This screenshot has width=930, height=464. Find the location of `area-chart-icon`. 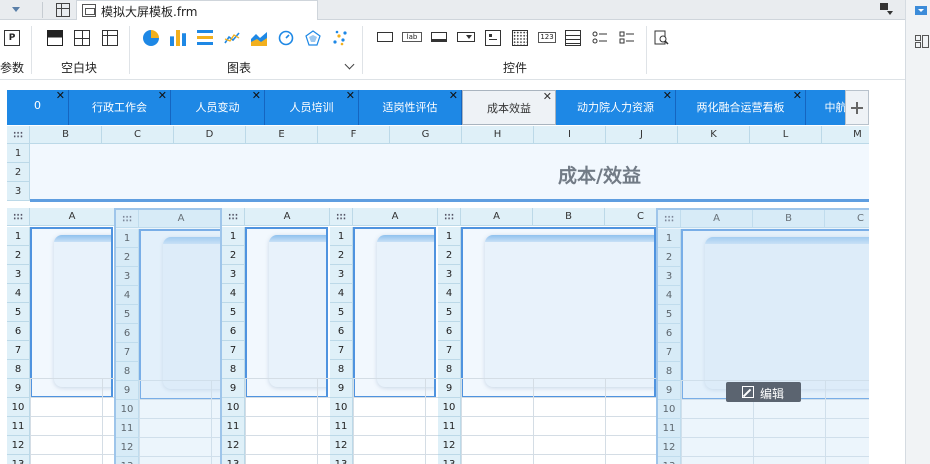

area-chart-icon is located at coordinates (259, 38).